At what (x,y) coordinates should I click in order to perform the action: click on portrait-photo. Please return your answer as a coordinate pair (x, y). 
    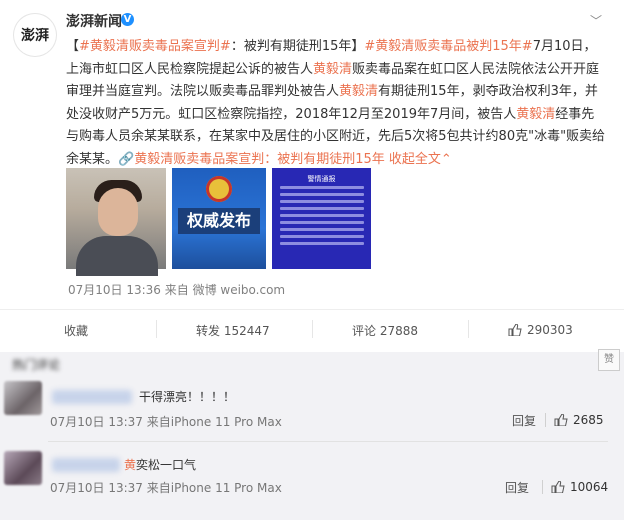
    Looking at the image, I should click on (116, 222).